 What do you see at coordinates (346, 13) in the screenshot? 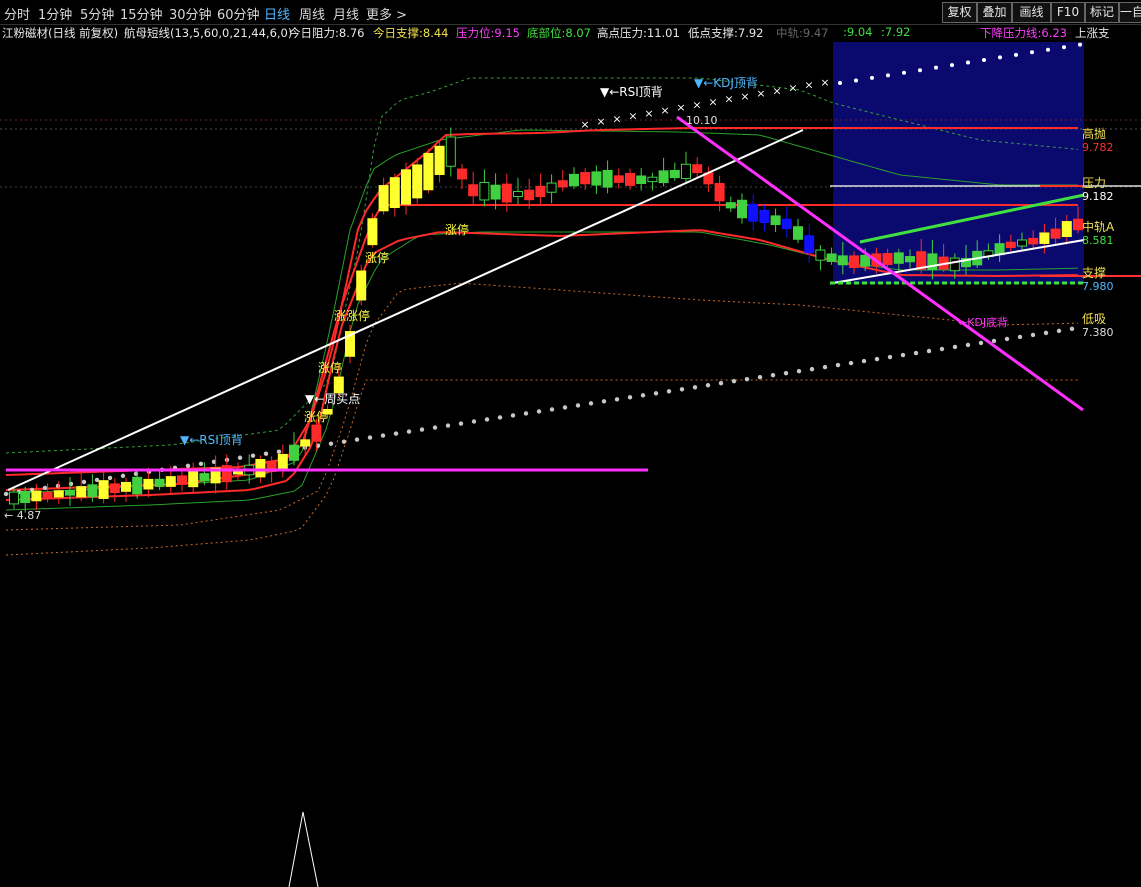
I see `period-tab-8: 月线` at bounding box center [346, 13].